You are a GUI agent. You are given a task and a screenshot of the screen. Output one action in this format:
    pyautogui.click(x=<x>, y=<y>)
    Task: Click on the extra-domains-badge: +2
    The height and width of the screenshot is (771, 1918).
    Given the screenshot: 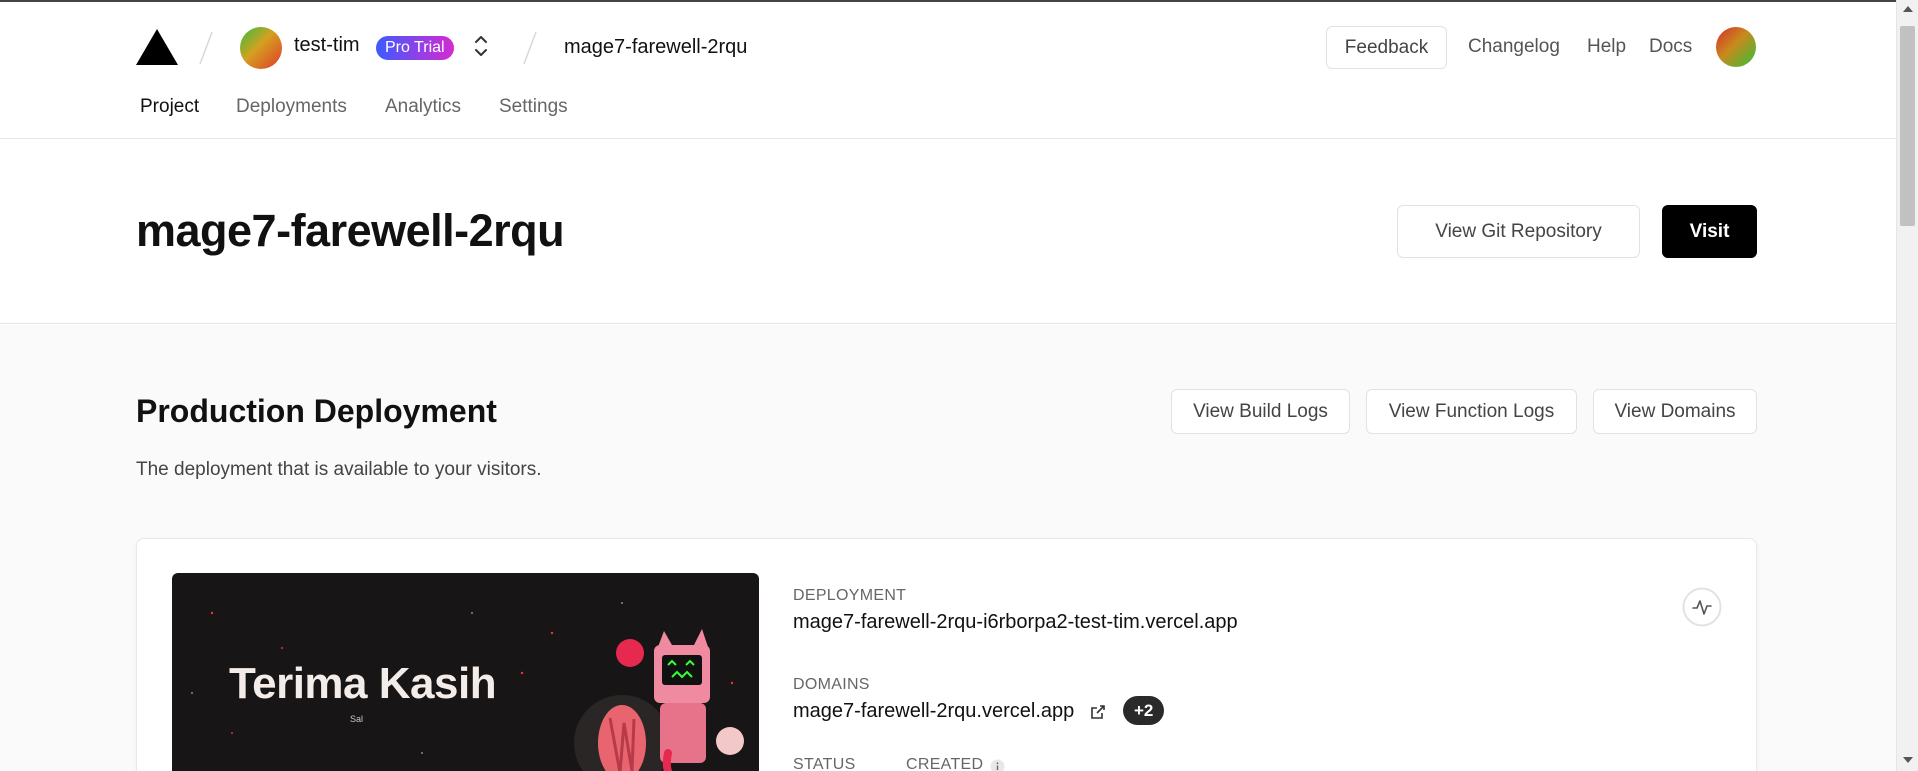 What is the action you would take?
    pyautogui.click(x=1144, y=710)
    